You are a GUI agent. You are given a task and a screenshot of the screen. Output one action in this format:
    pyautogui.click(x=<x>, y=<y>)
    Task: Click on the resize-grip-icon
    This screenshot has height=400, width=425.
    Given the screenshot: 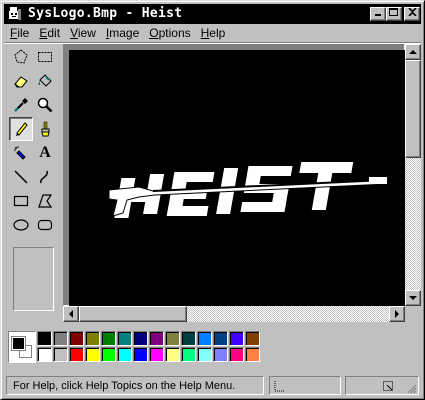 What is the action you would take?
    pyautogui.click(x=411, y=388)
    